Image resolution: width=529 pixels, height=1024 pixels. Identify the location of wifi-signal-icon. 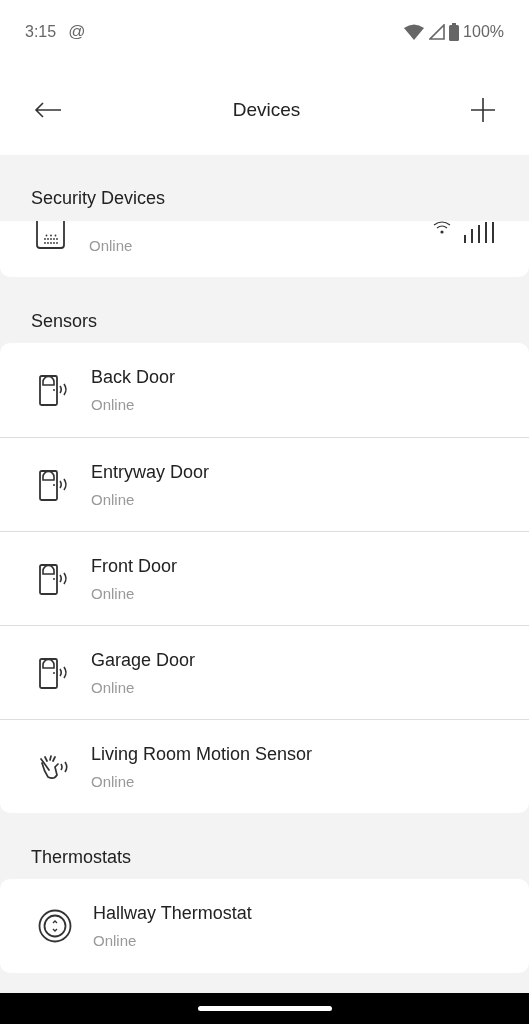
(442, 228).